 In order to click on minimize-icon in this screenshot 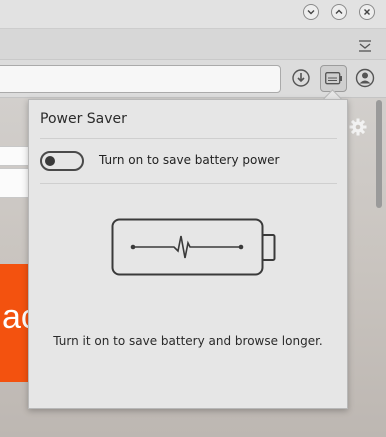, I will do `click(311, 12)`.